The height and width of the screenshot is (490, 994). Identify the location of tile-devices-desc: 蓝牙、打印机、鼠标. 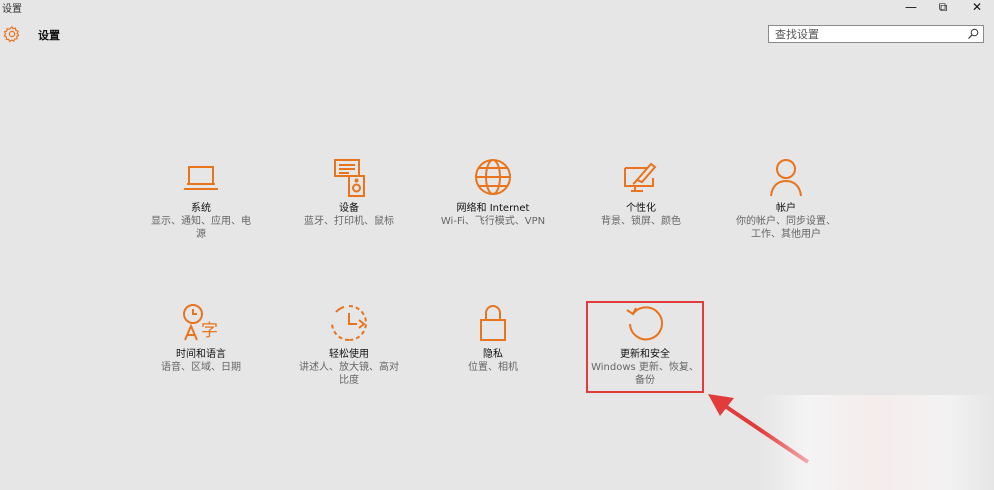
(349, 221).